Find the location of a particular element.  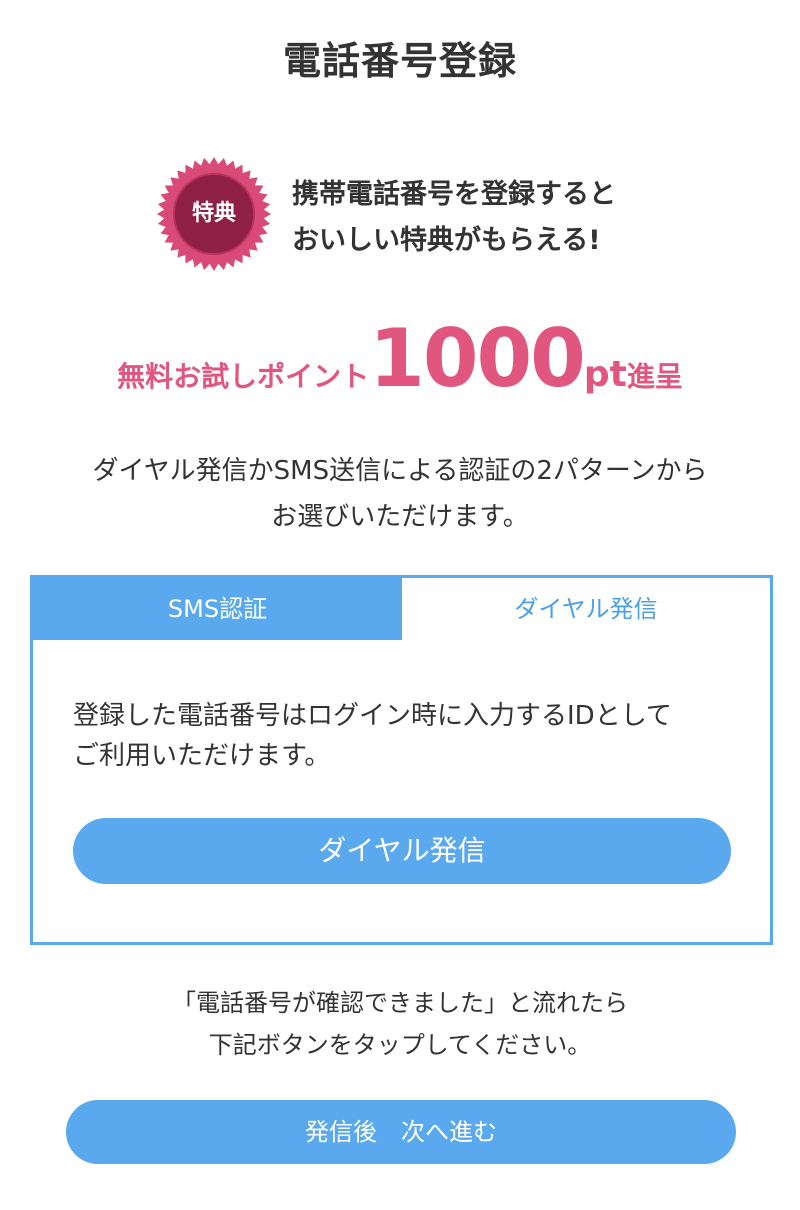

description-line-1: ダイヤル発信かSMS送信による認証の2パターンから is located at coordinates (400, 471).